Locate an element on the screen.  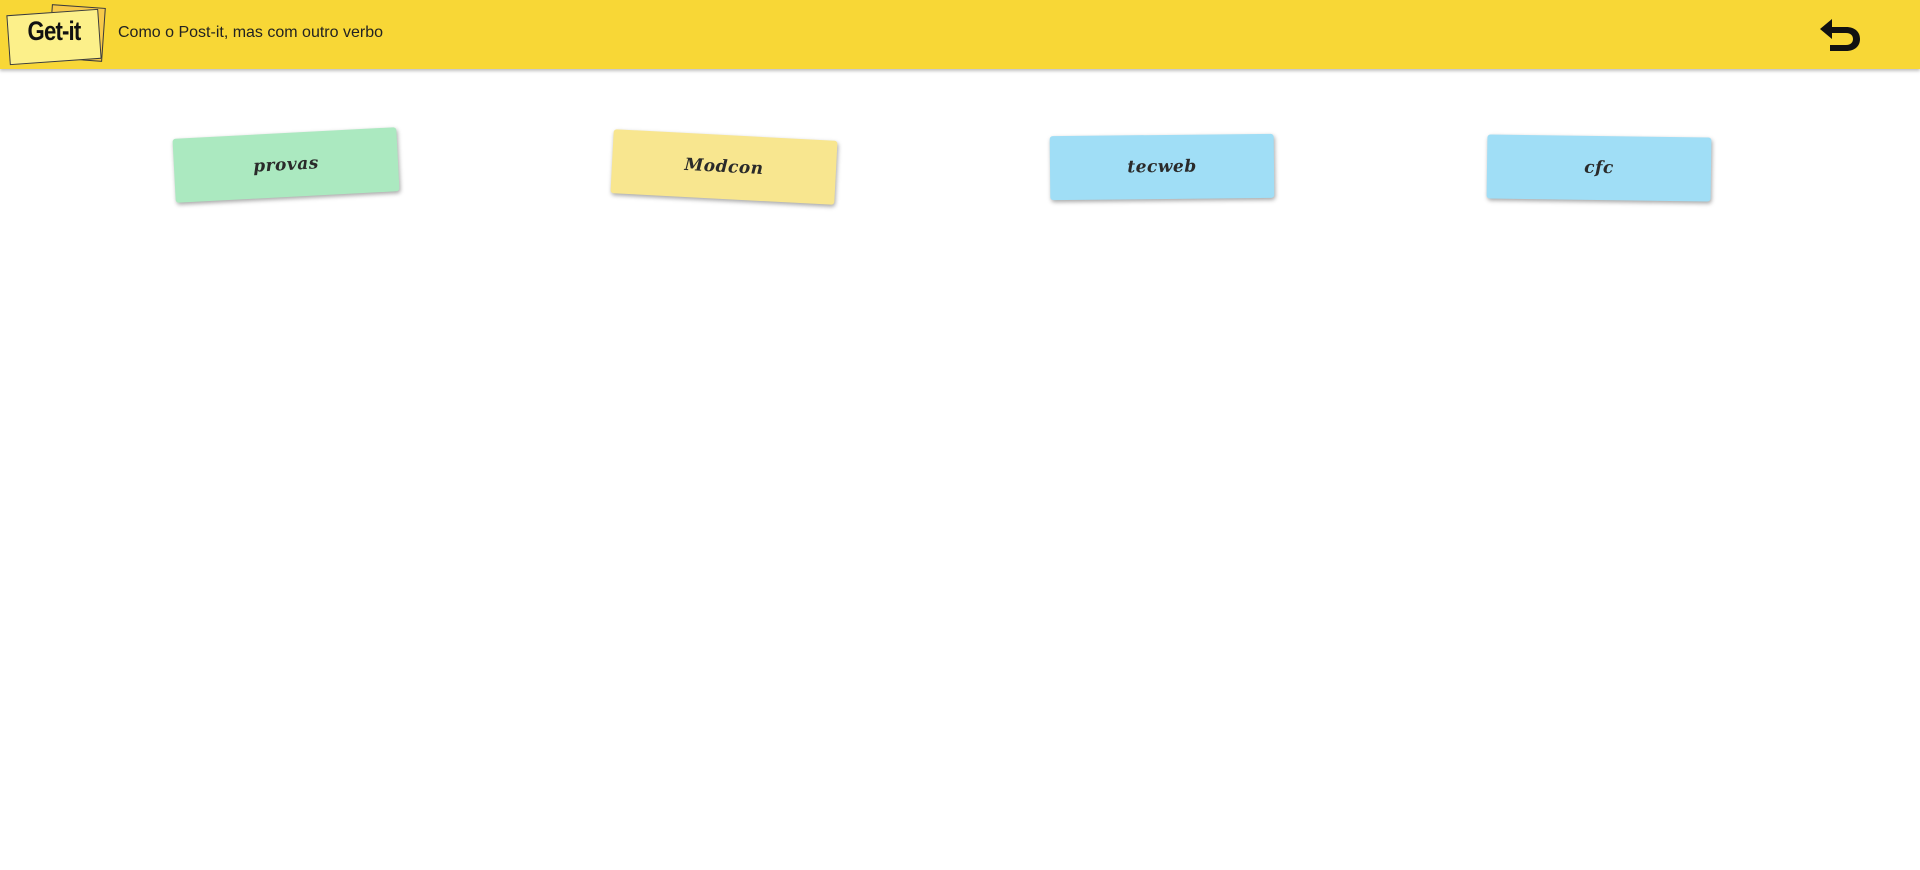
note-label: provas is located at coordinates (286, 165).